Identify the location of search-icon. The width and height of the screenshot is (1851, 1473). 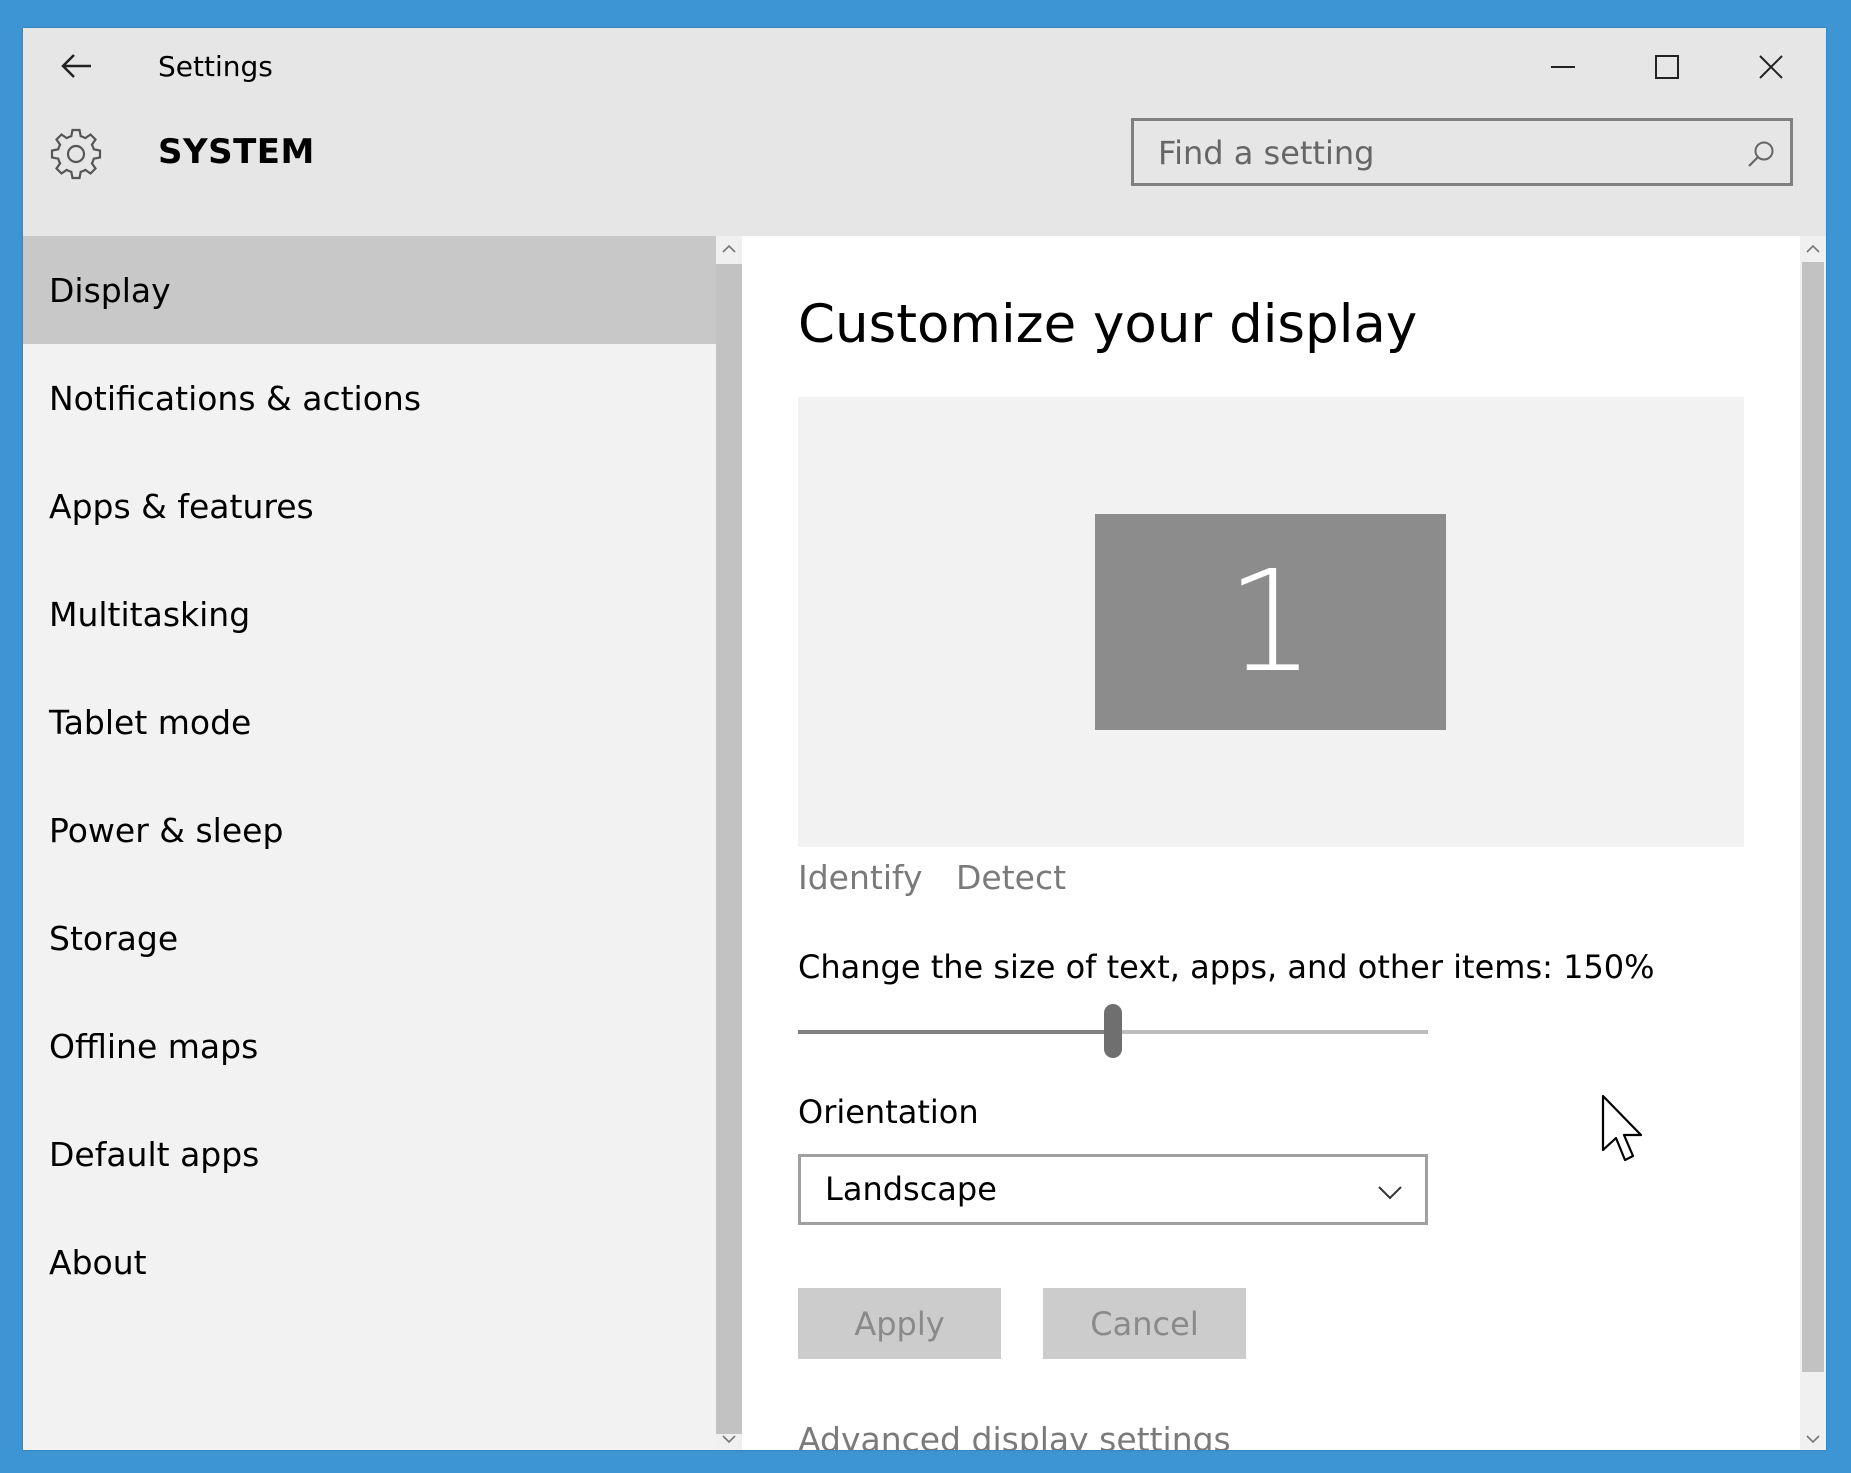
(1761, 154).